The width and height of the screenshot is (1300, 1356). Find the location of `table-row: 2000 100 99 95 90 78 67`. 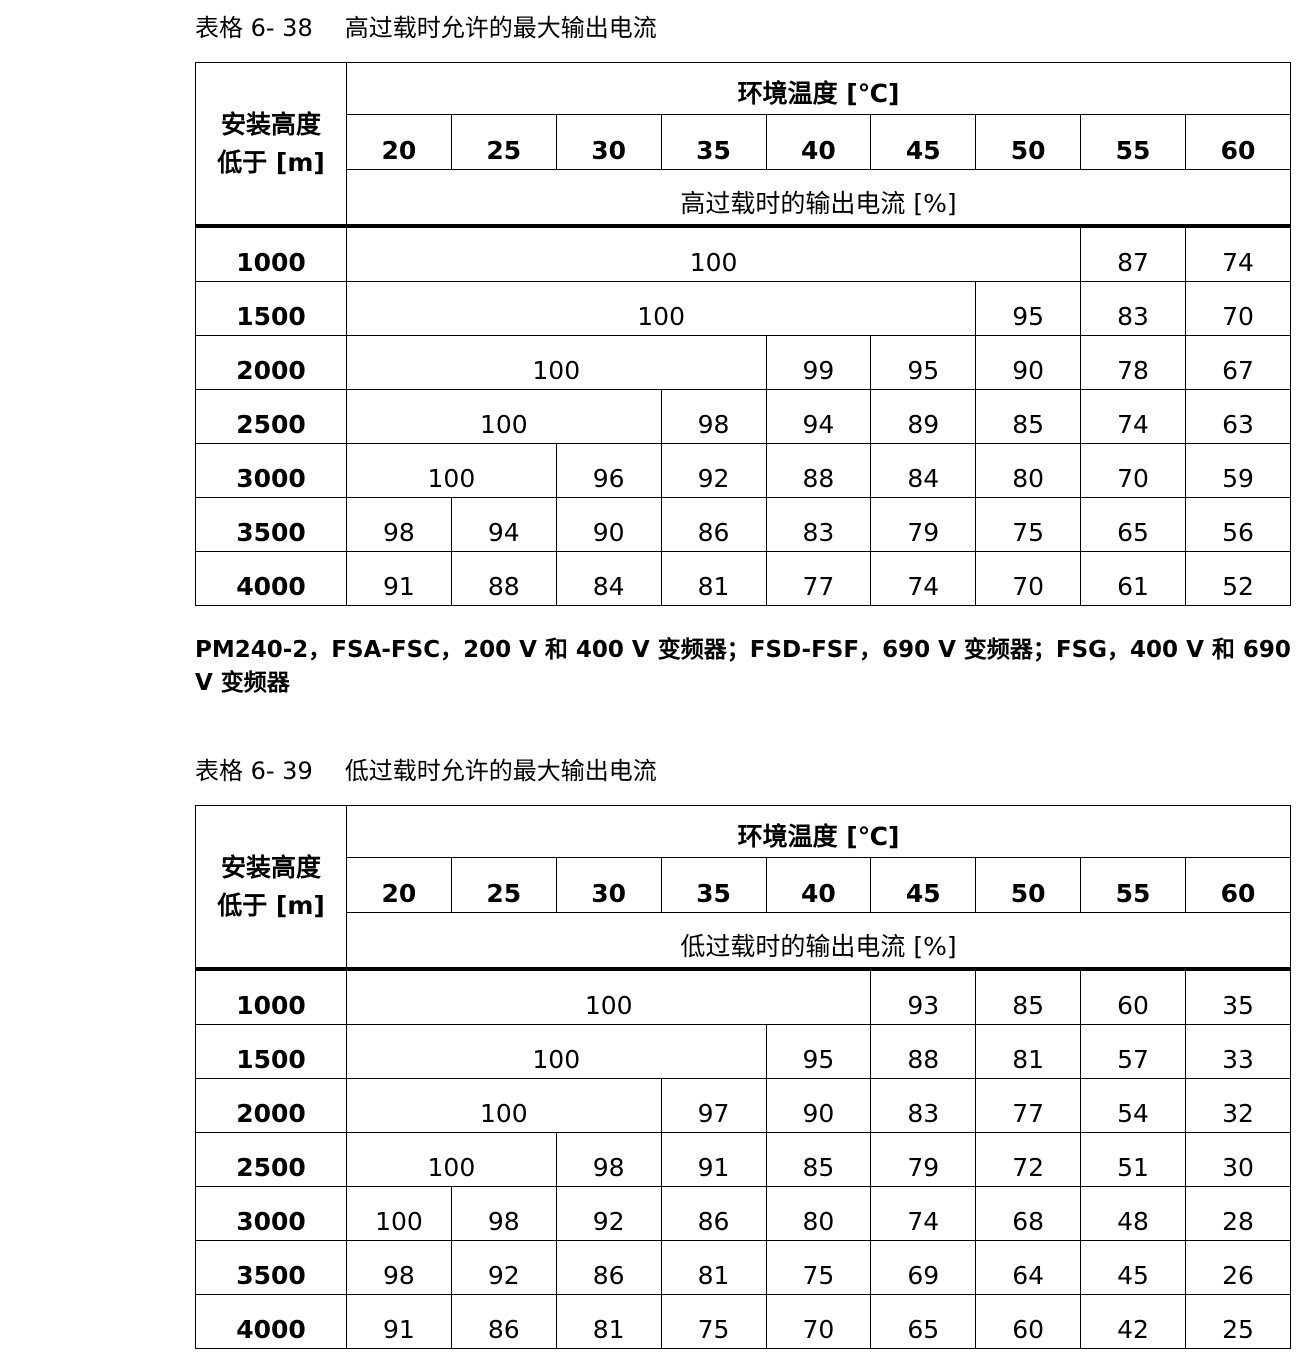

table-row: 2000 100 99 95 90 78 67 is located at coordinates (743, 362).